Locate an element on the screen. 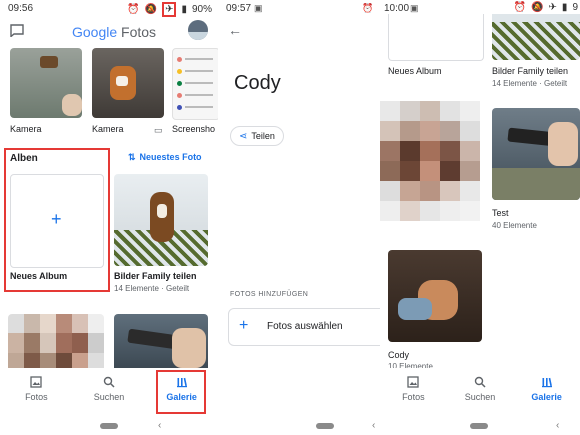 Image resolution: width=580 pixels, height=435 pixels. avatar is located at coordinates (198, 30).